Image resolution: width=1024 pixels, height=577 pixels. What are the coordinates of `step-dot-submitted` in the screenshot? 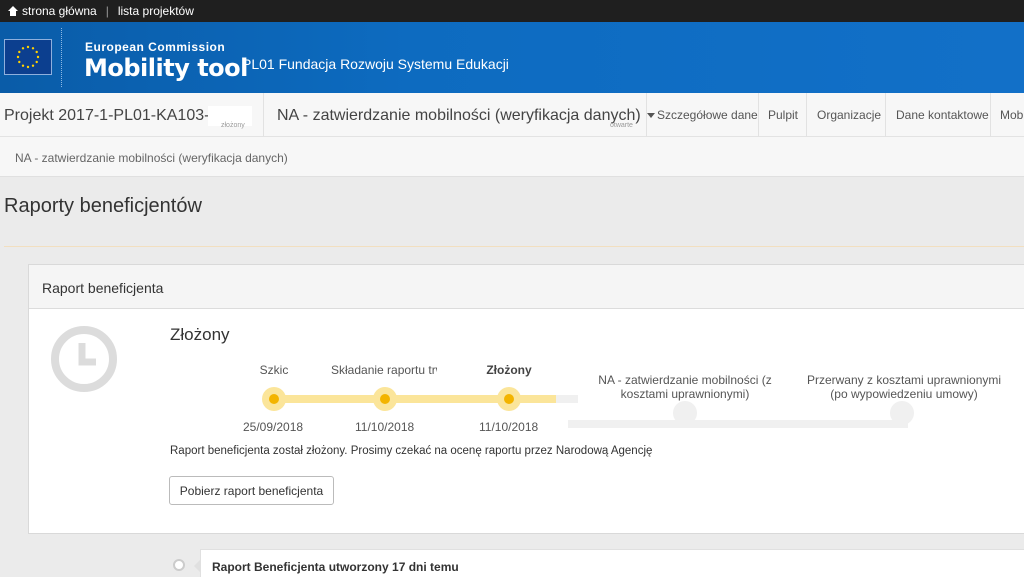 It's located at (509, 399).